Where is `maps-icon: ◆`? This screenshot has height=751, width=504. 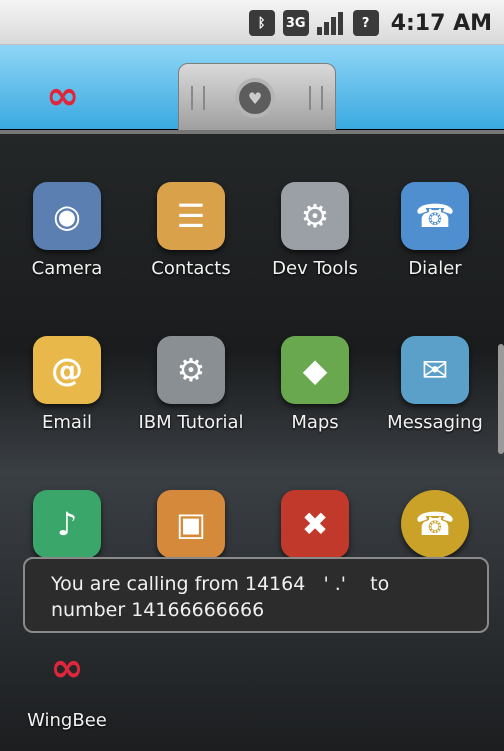
maps-icon: ◆ is located at coordinates (315, 370).